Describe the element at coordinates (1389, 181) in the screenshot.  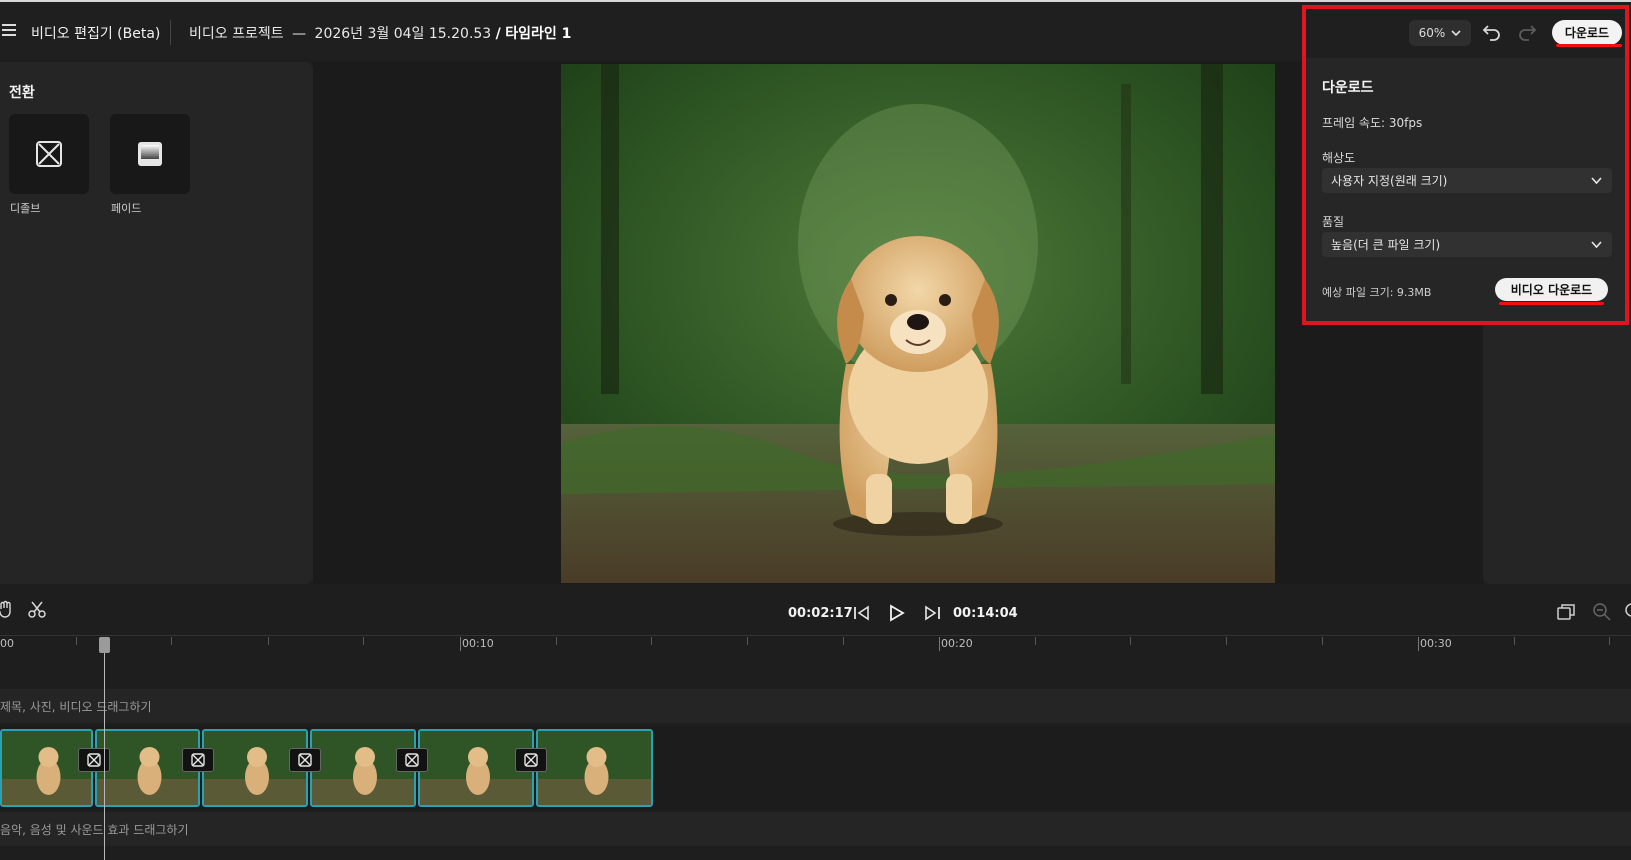
I see `resolution-value: 사용자 지정(원래 크기)` at that location.